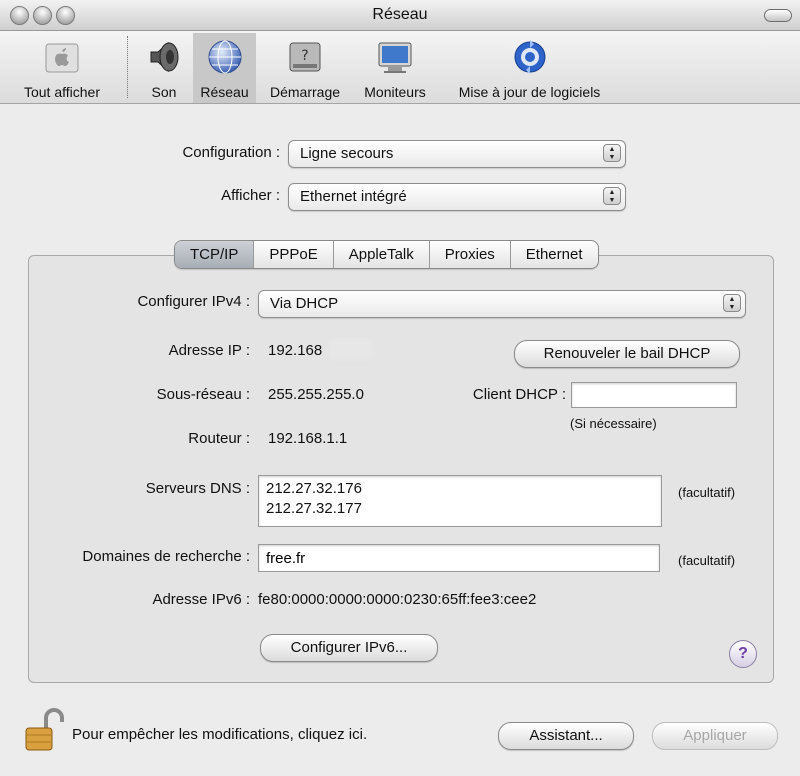 This screenshot has width=800, height=776. I want to click on ip-address-value: 192.168, so click(295, 350).